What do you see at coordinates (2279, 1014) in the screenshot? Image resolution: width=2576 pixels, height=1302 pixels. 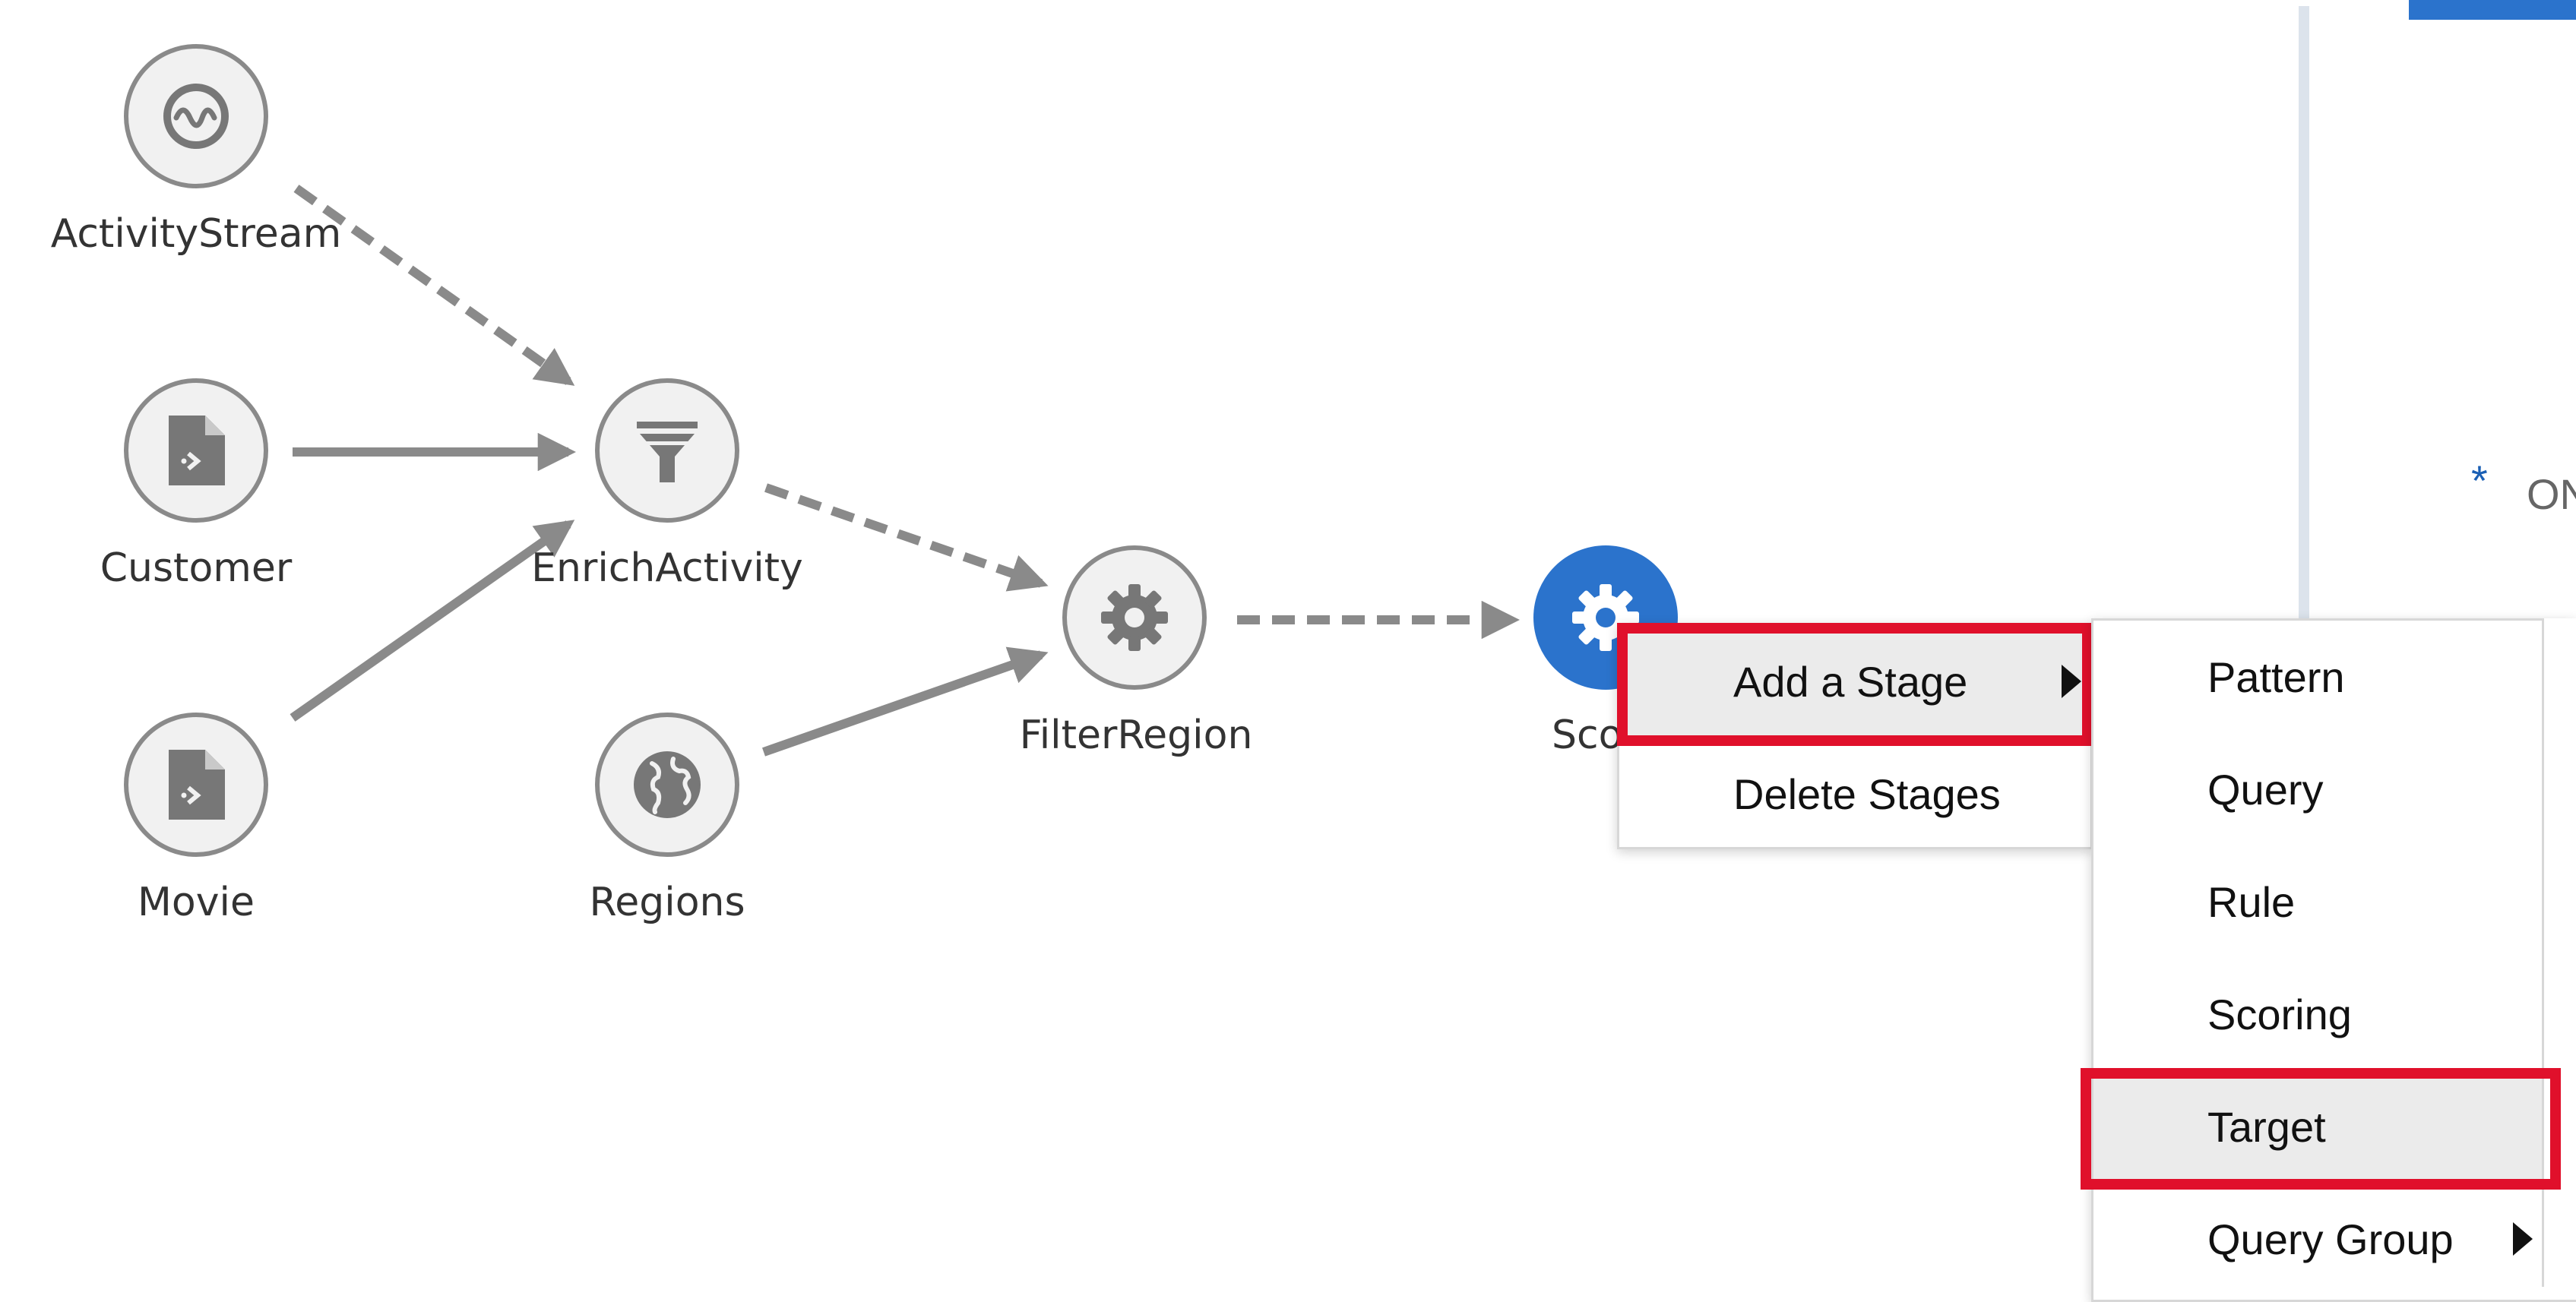 I see `submenu-item-label: Scoring` at bounding box center [2279, 1014].